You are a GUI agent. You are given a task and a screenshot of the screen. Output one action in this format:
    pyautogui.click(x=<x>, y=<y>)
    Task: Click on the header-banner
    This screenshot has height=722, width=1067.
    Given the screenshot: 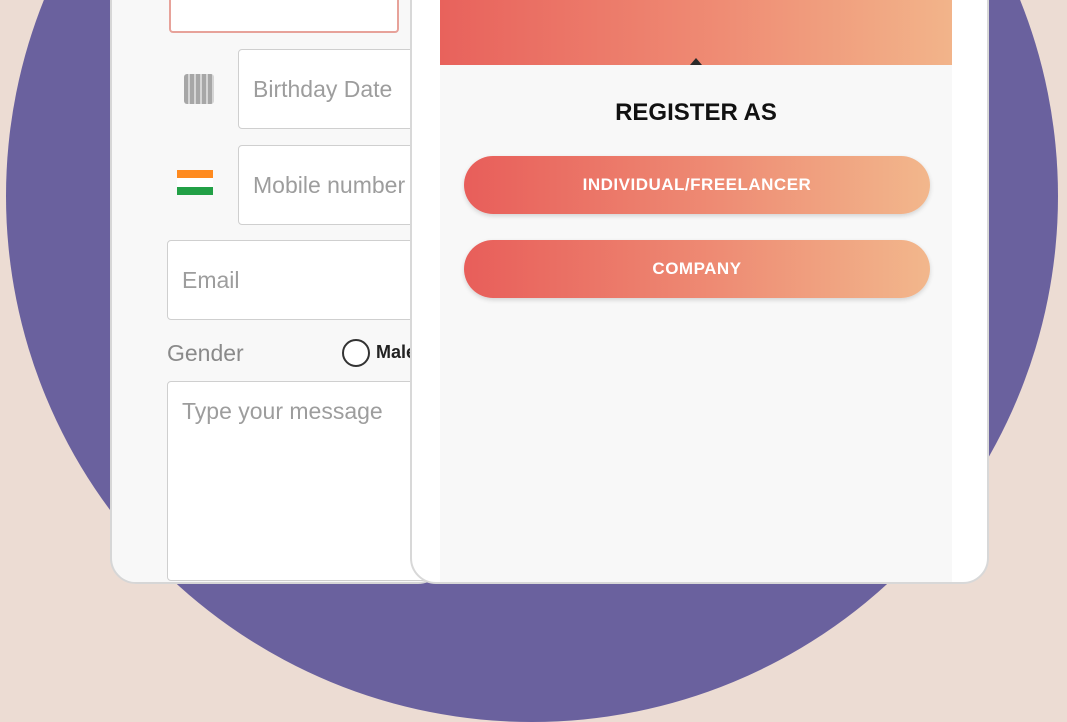 What is the action you would take?
    pyautogui.click(x=696, y=32)
    